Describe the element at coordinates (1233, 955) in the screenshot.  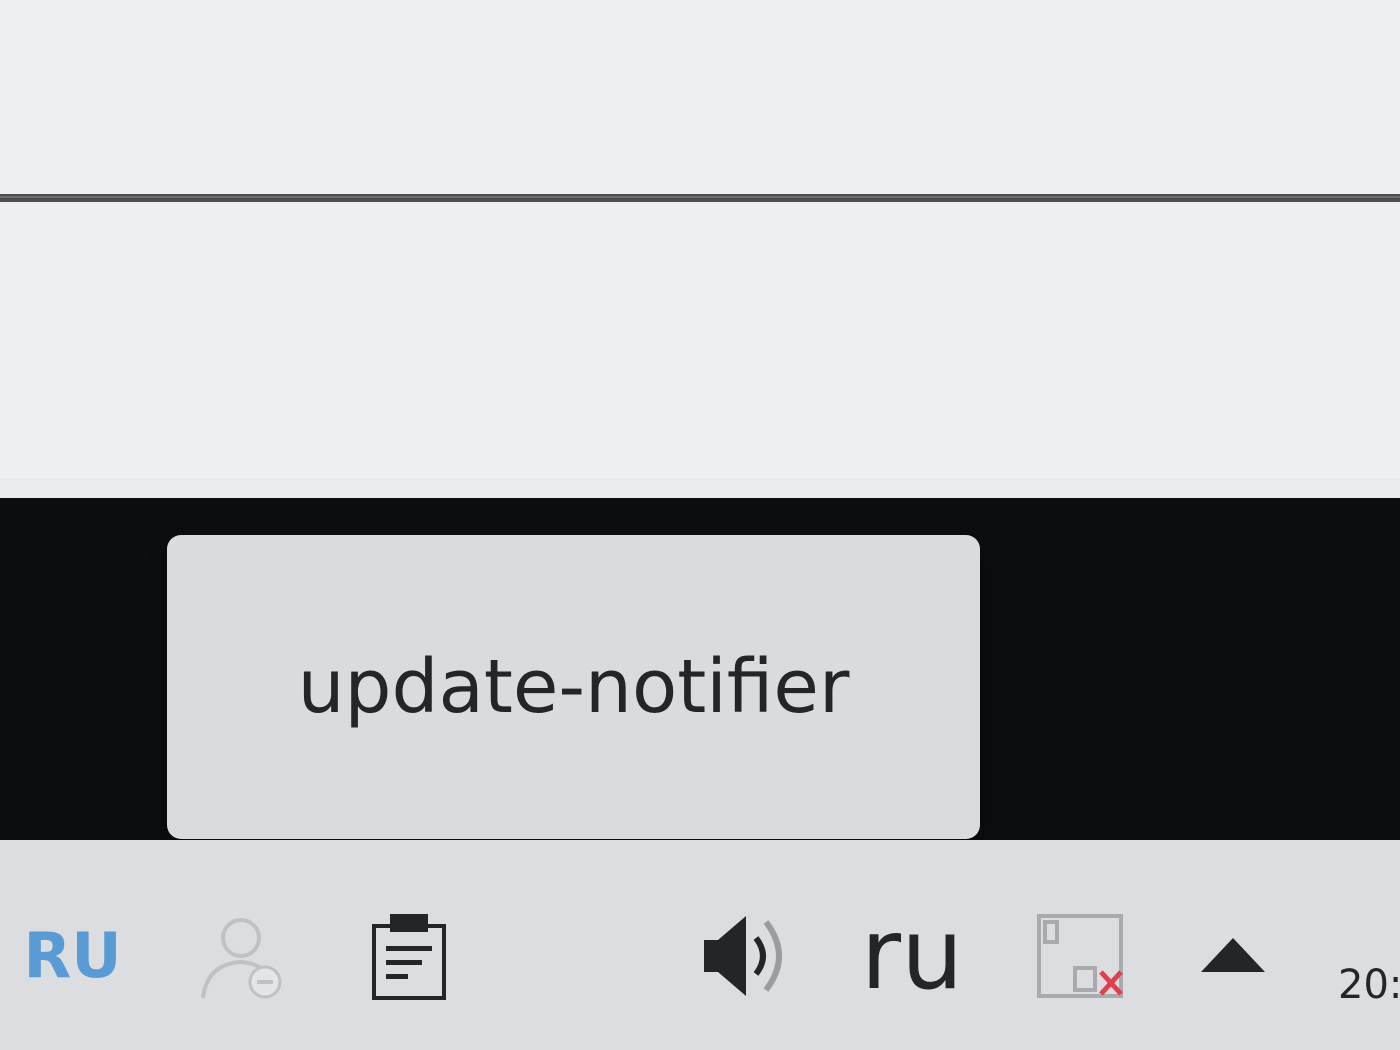
I see `expand-arrow-icon` at that location.